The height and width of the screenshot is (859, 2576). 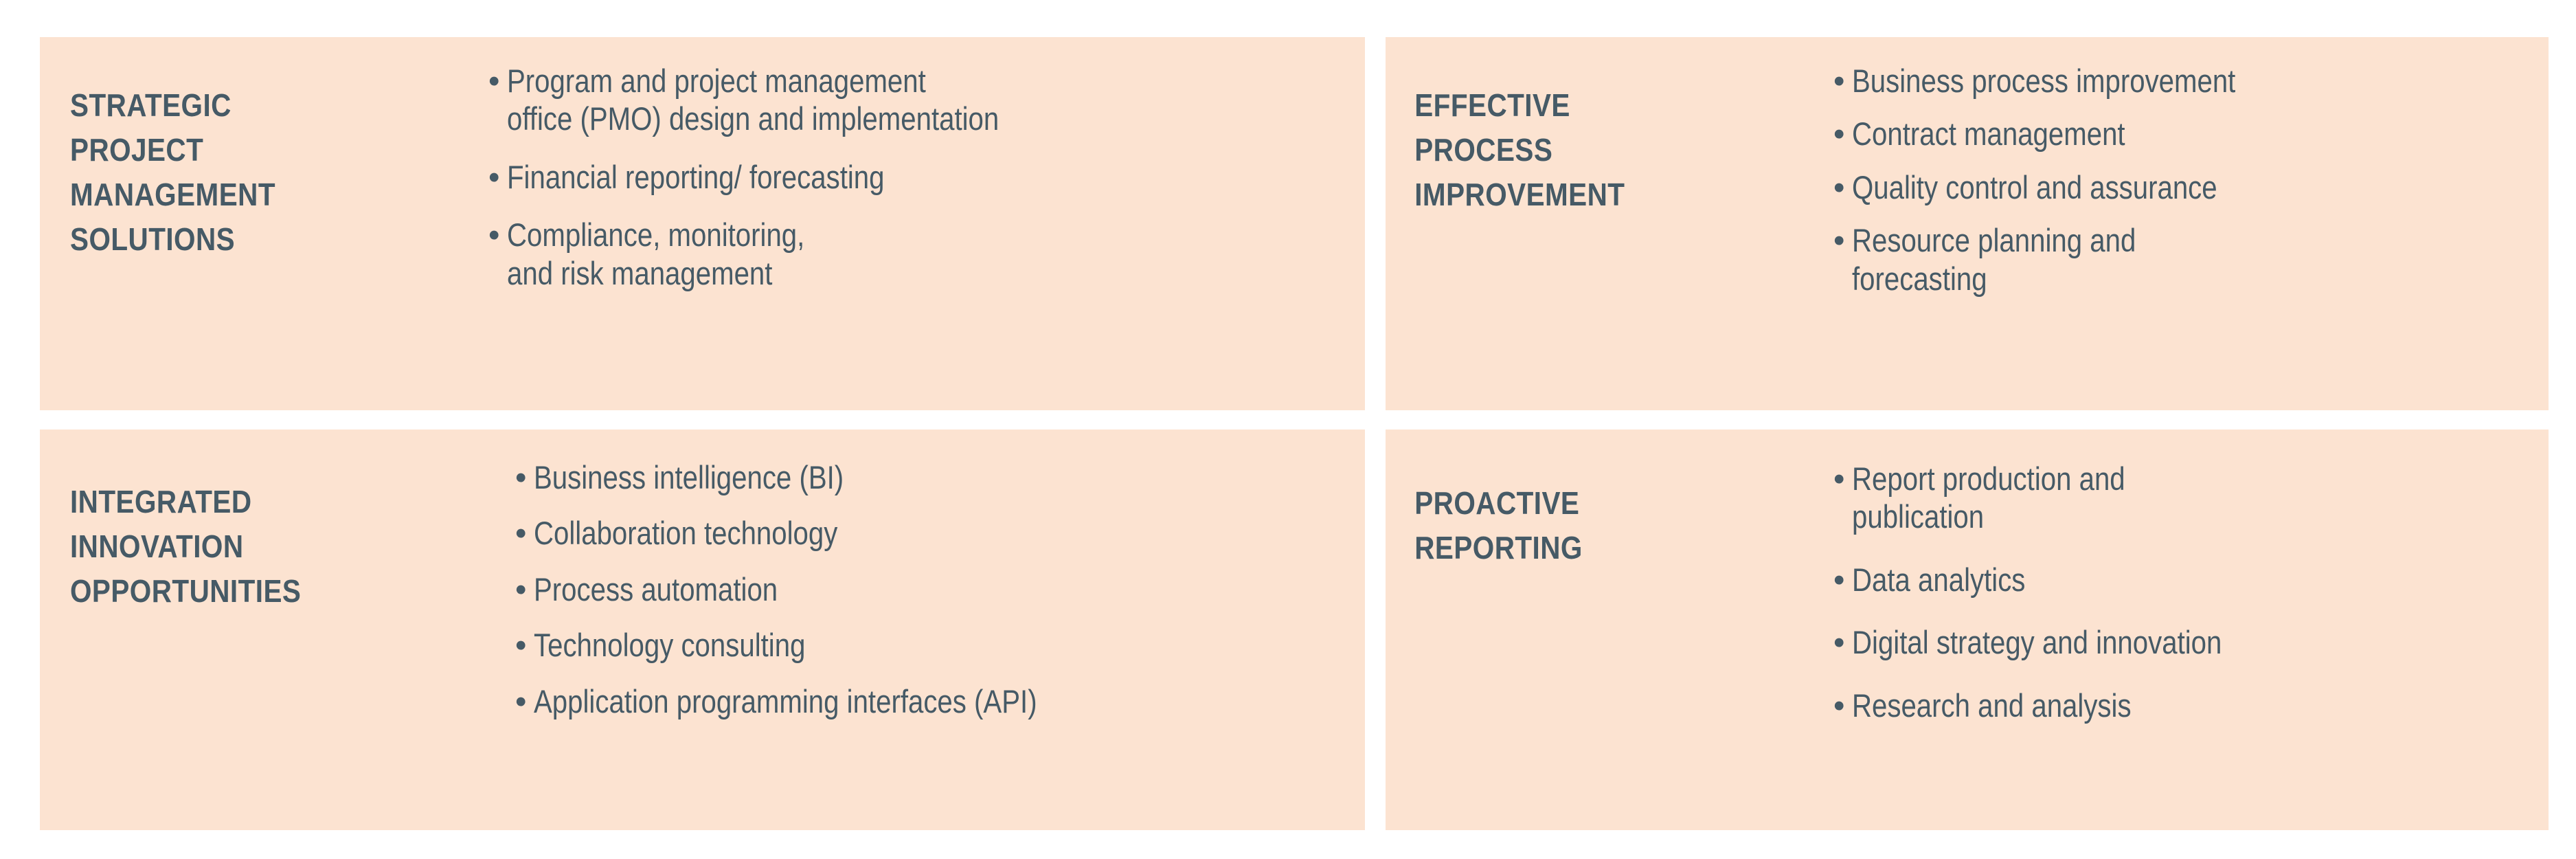 I want to click on list-item-label: Business process improvement, so click(x=2044, y=81).